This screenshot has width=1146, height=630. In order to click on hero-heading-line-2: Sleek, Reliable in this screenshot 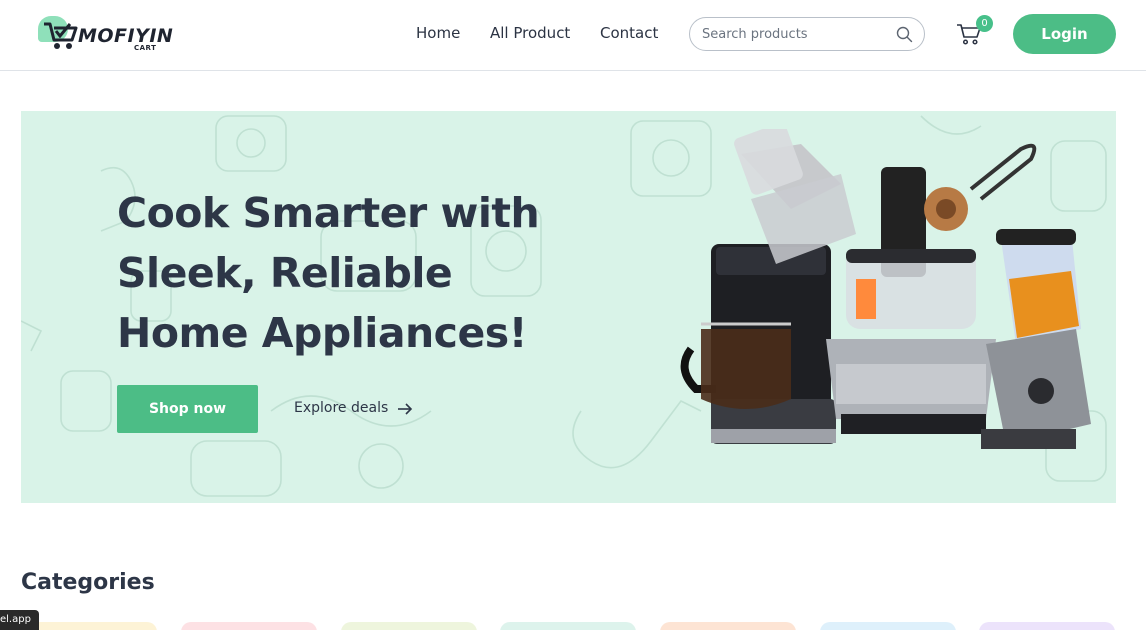, I will do `click(285, 273)`.